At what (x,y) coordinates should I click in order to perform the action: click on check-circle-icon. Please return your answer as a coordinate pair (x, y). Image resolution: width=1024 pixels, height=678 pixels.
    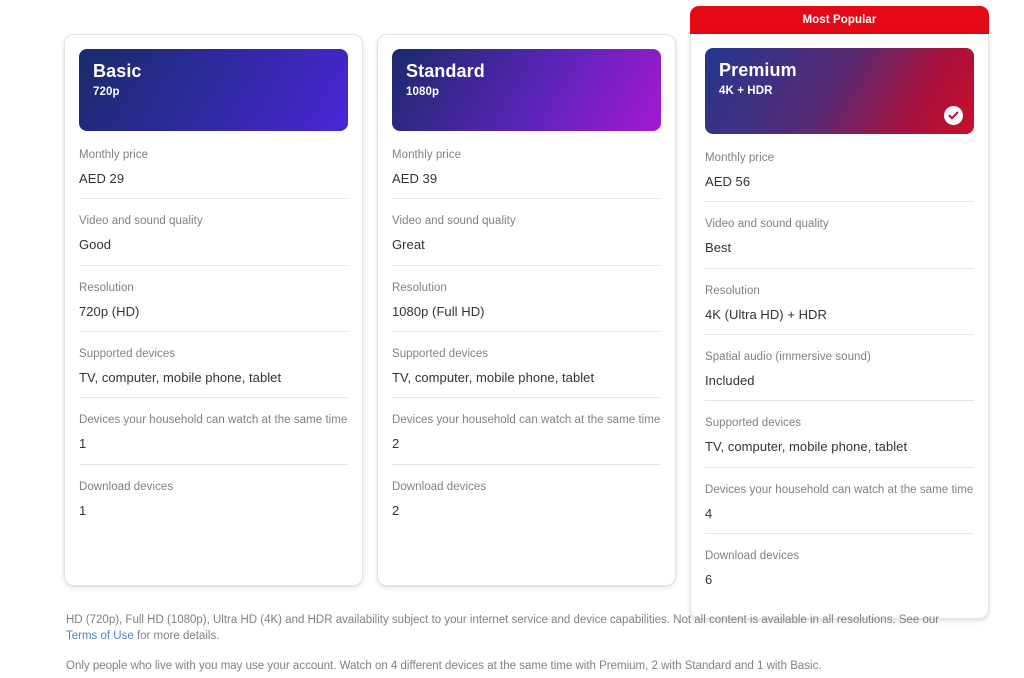
    Looking at the image, I should click on (953, 115).